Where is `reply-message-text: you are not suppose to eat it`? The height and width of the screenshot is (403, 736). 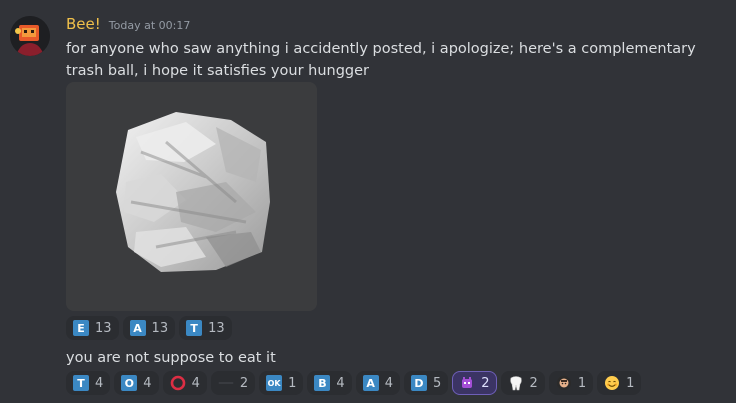
reply-message-text: you are not suppose to eat it is located at coordinates (171, 358).